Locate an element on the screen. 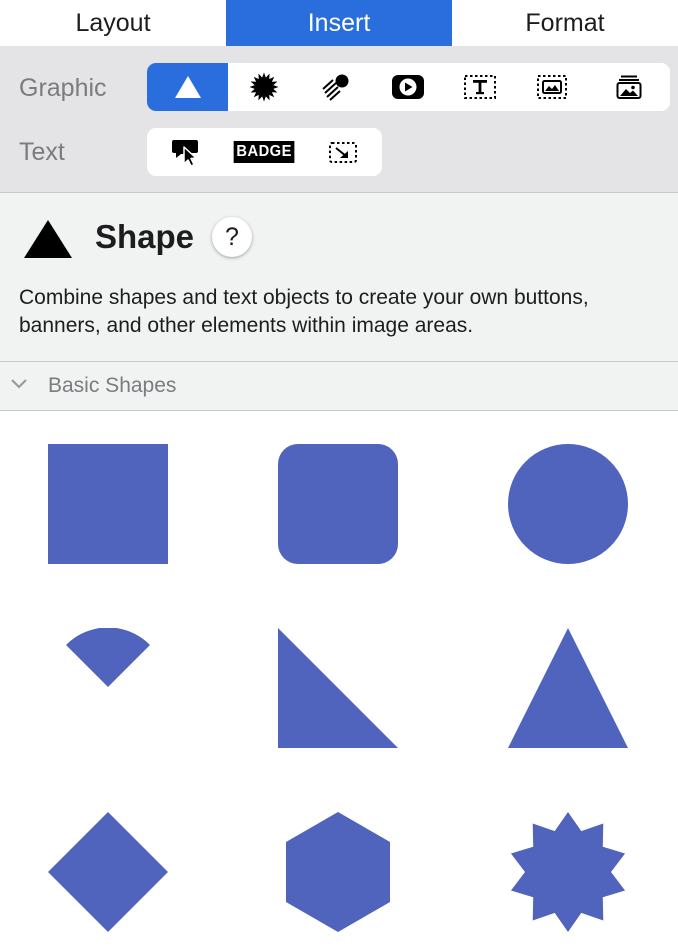 This screenshot has height=948, width=678. tab-format: Format is located at coordinates (565, 23).